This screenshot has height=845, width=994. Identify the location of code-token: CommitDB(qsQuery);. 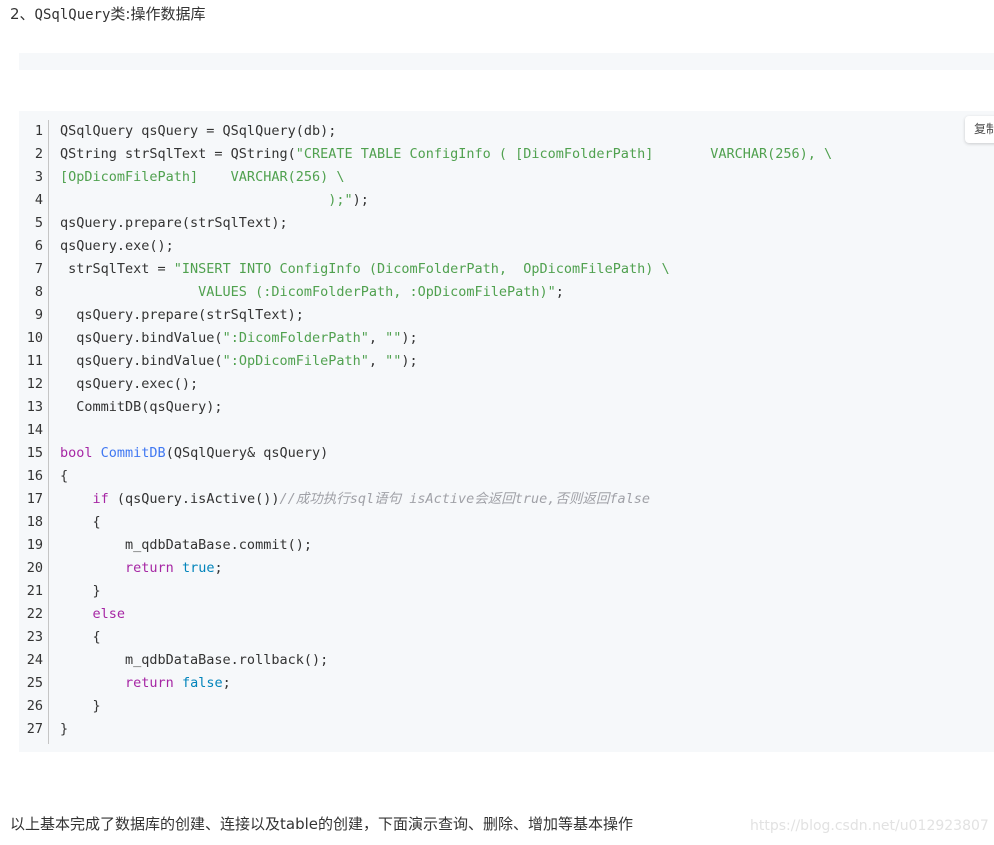
(141, 407).